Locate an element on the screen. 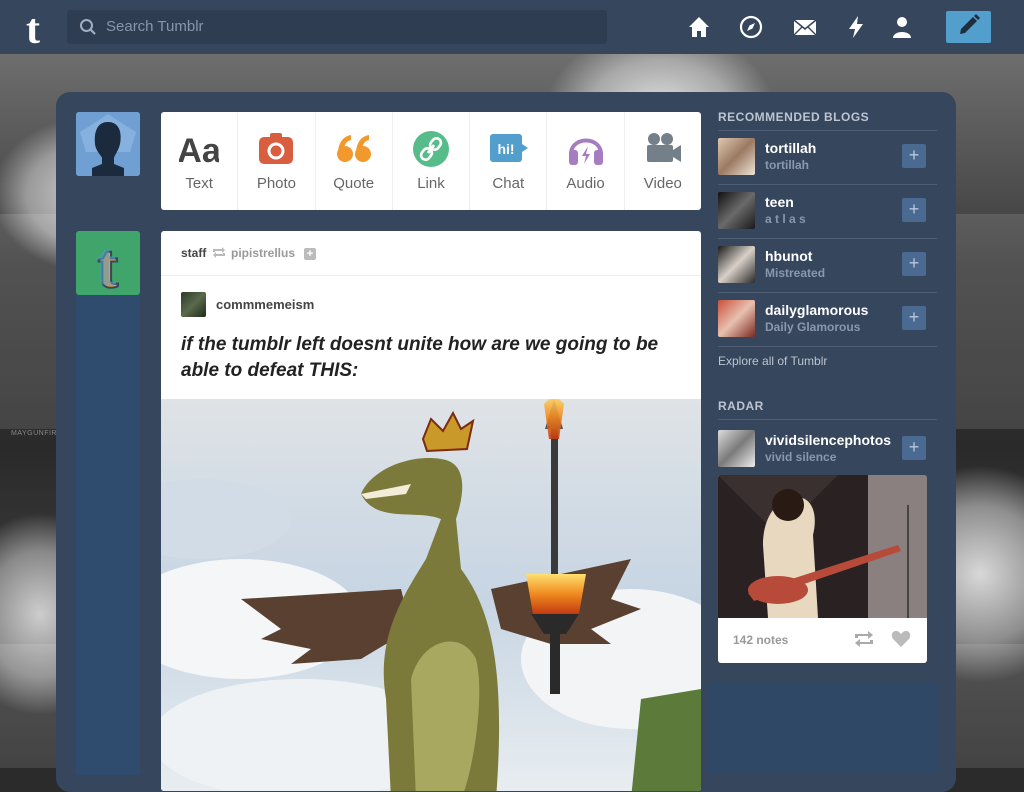 The height and width of the screenshot is (792, 1024). post-type-link: Link is located at coordinates (432, 161).